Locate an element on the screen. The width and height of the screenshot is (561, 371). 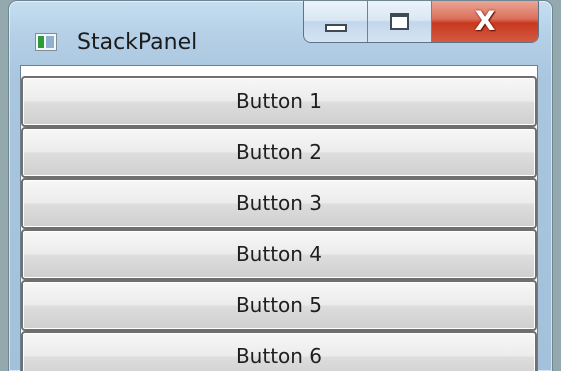
caption-buttons: X is located at coordinates (421, 22).